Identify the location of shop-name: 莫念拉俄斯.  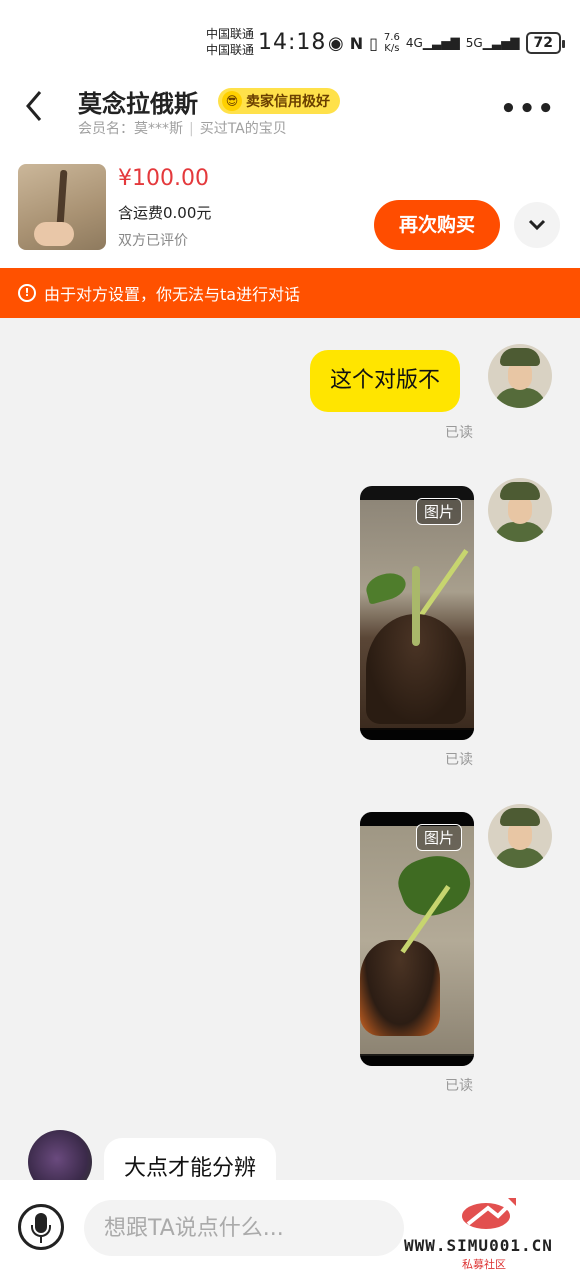
(138, 101).